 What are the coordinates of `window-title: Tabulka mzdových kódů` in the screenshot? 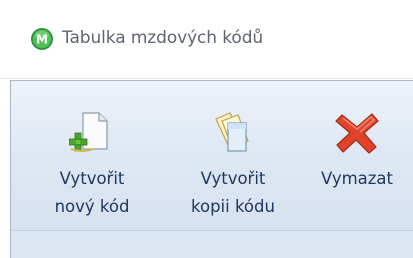 It's located at (163, 38).